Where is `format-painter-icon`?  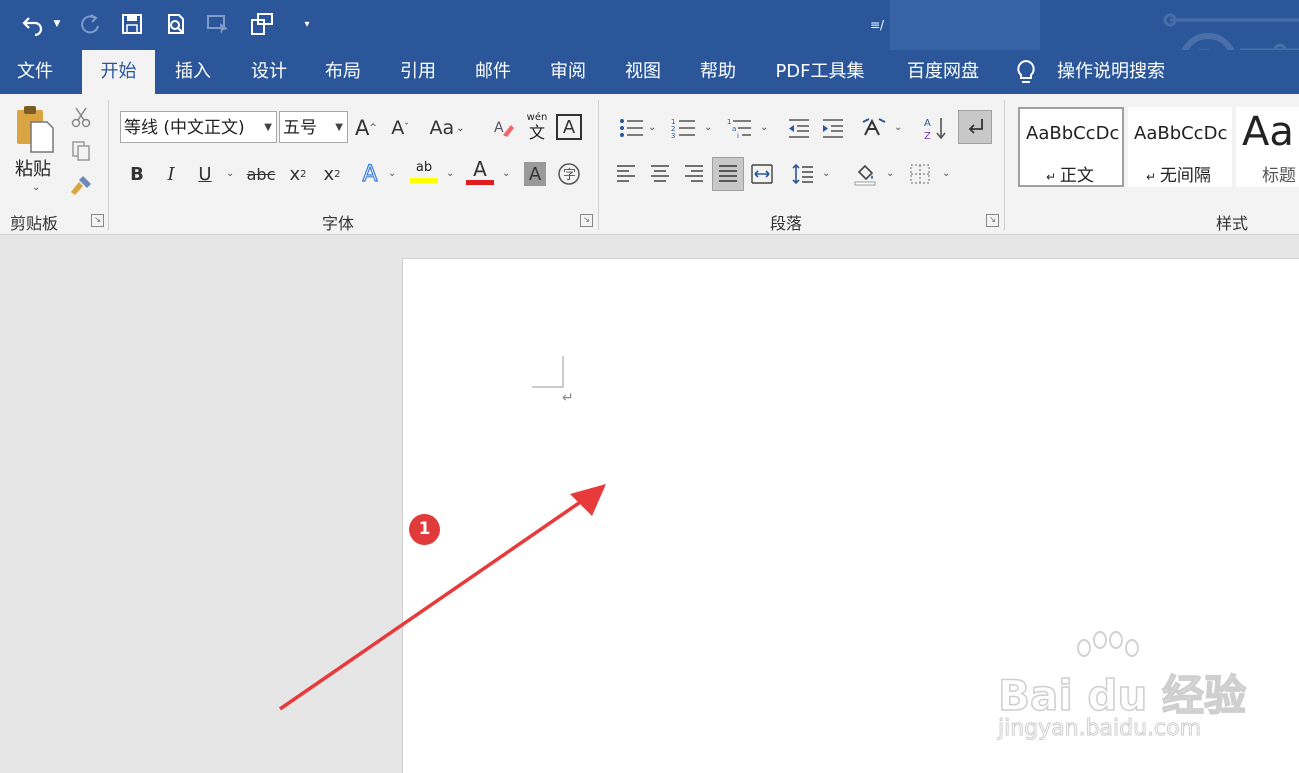
format-painter-icon is located at coordinates (81, 185).